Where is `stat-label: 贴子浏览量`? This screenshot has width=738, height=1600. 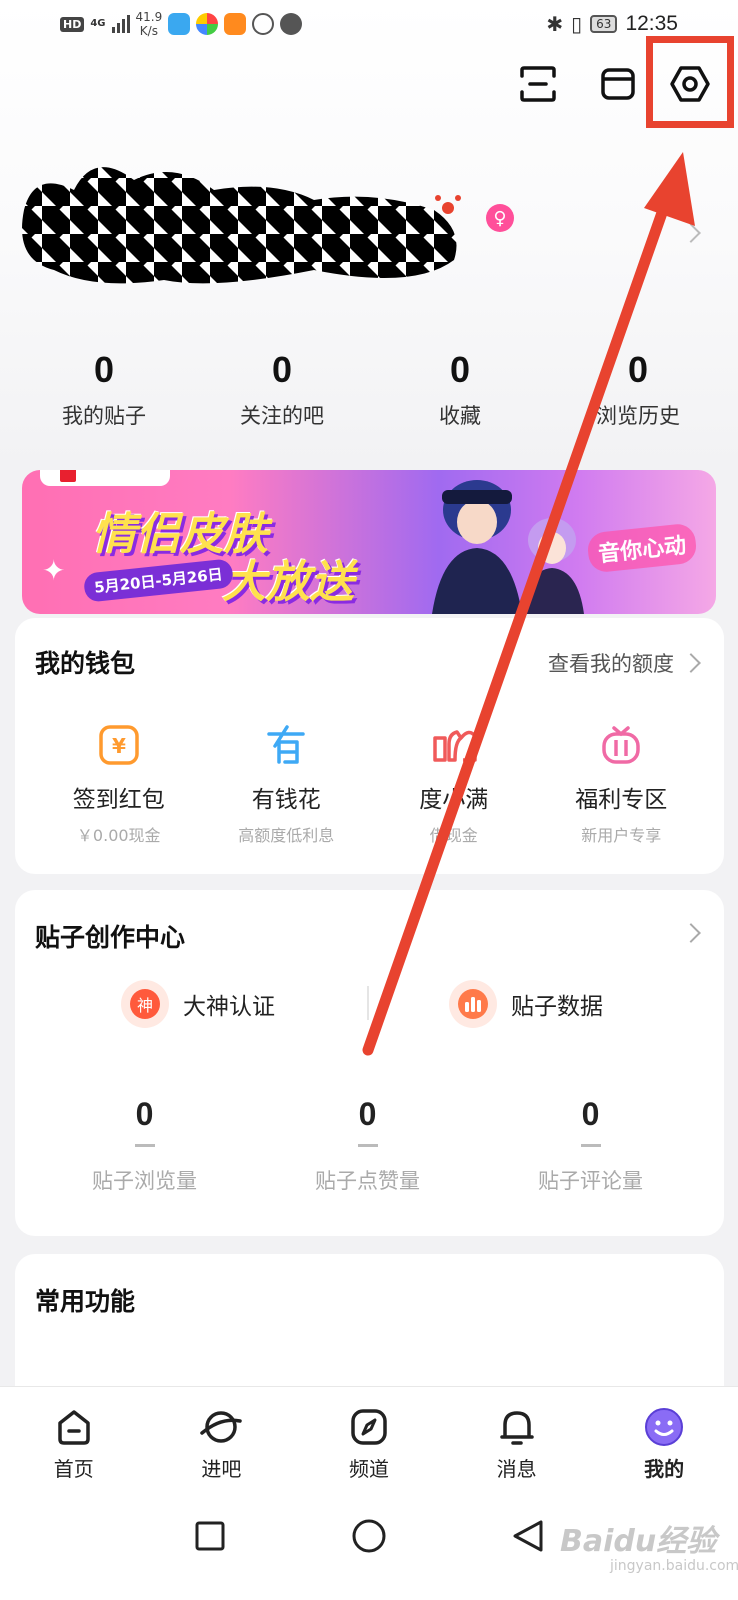
stat-label: 贴子浏览量 is located at coordinates (144, 1181).